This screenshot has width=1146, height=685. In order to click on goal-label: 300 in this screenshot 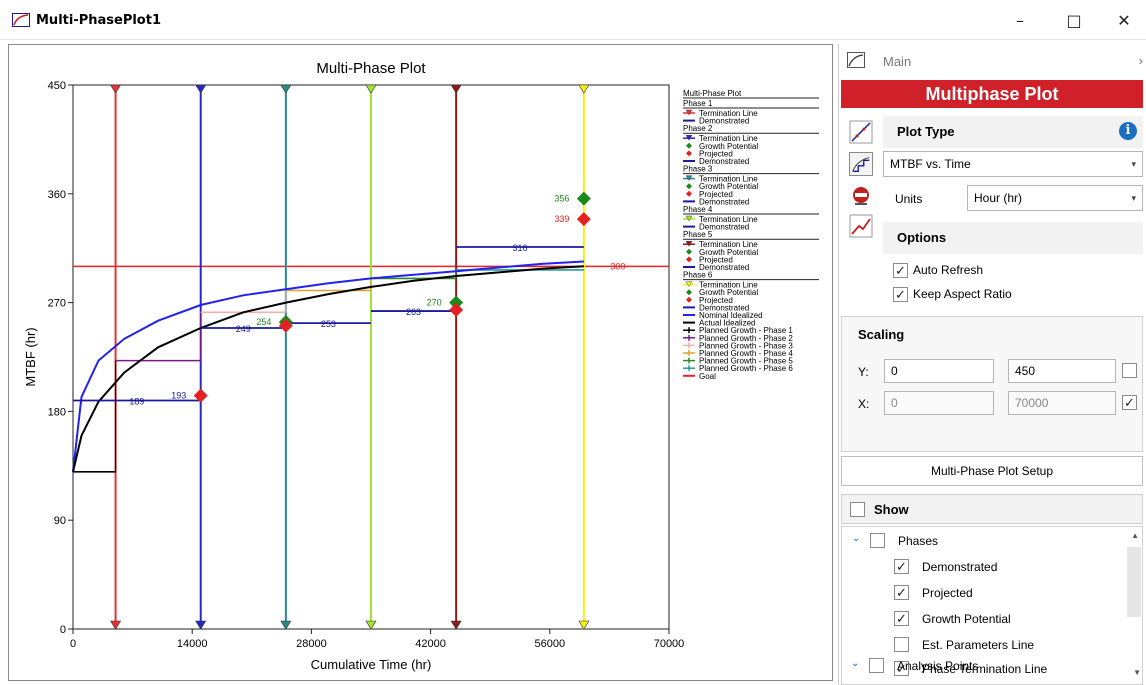, I will do `click(617, 266)`.